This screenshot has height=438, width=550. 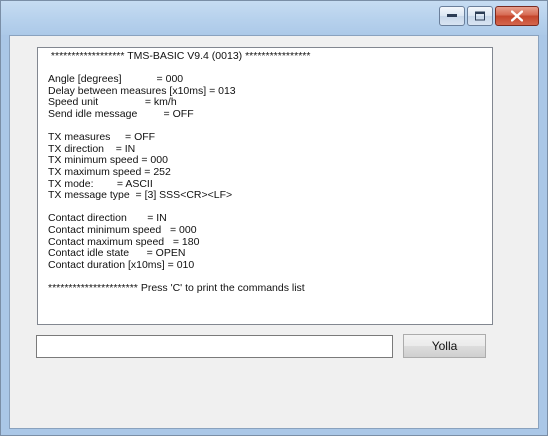 I want to click on maximize-button, so click(x=480, y=16).